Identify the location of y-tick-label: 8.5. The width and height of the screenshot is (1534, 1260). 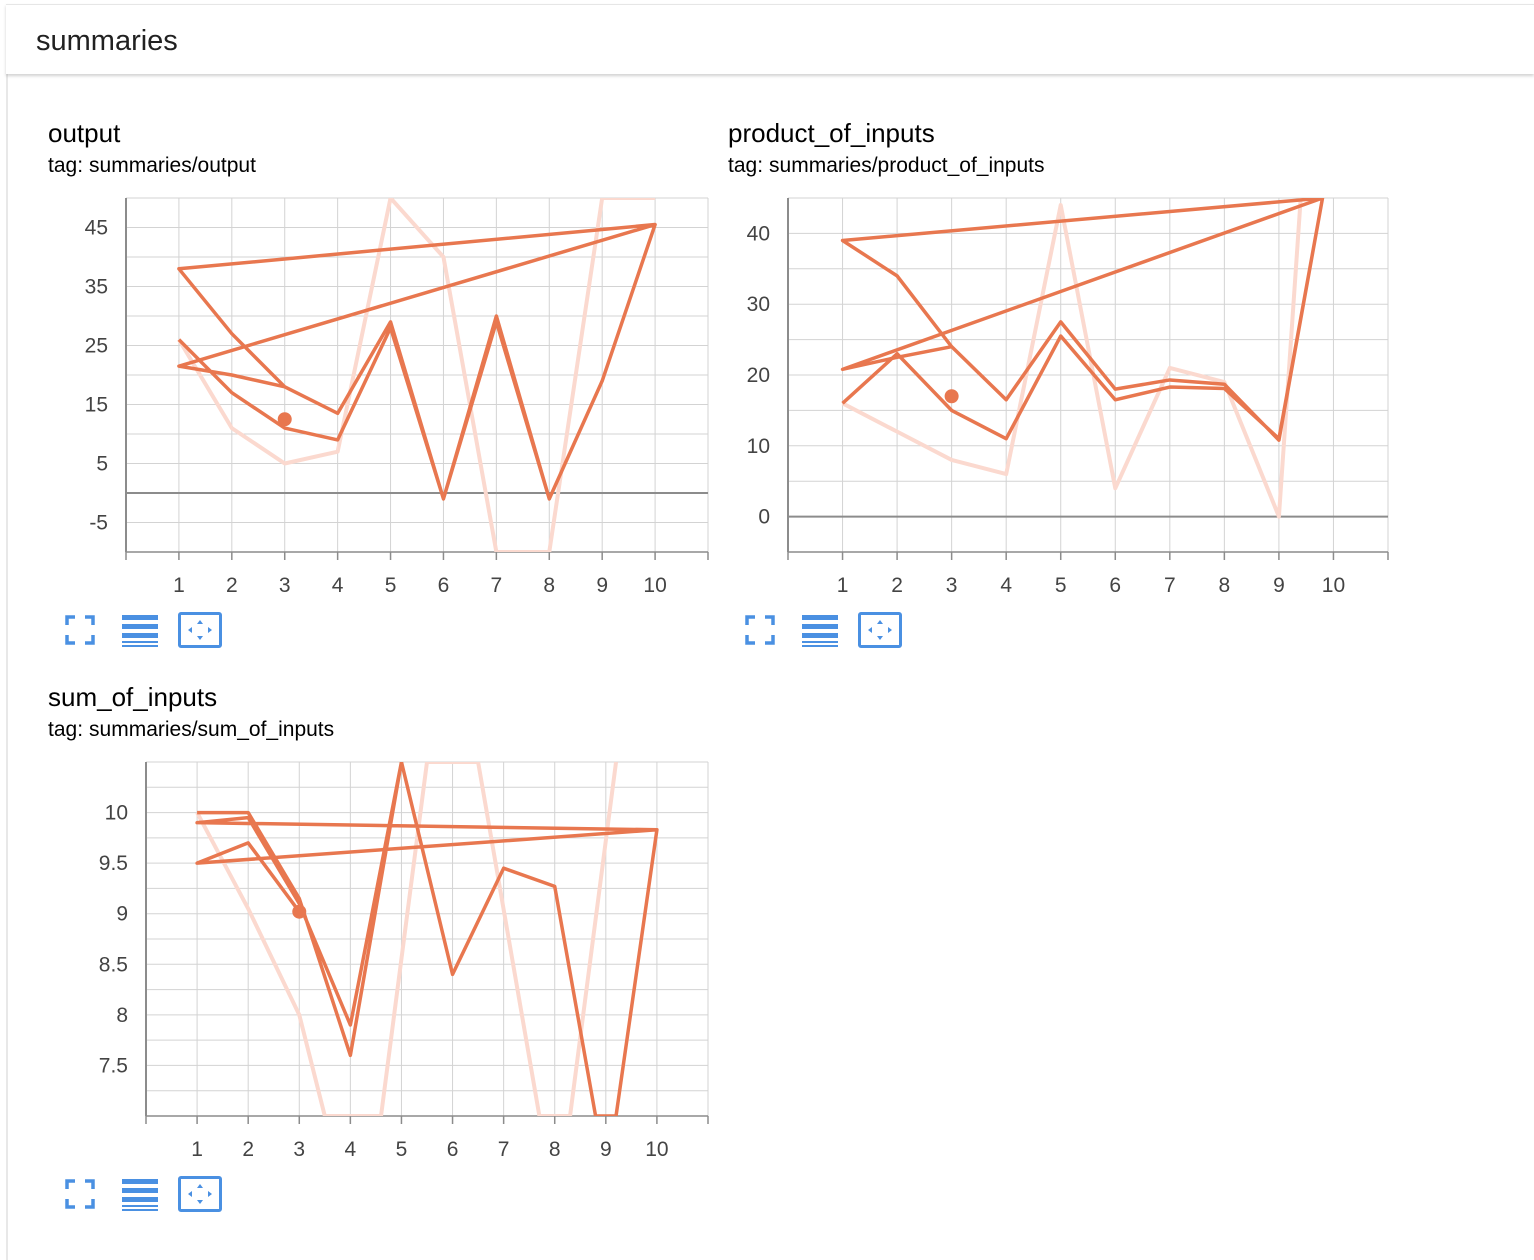
(113, 964).